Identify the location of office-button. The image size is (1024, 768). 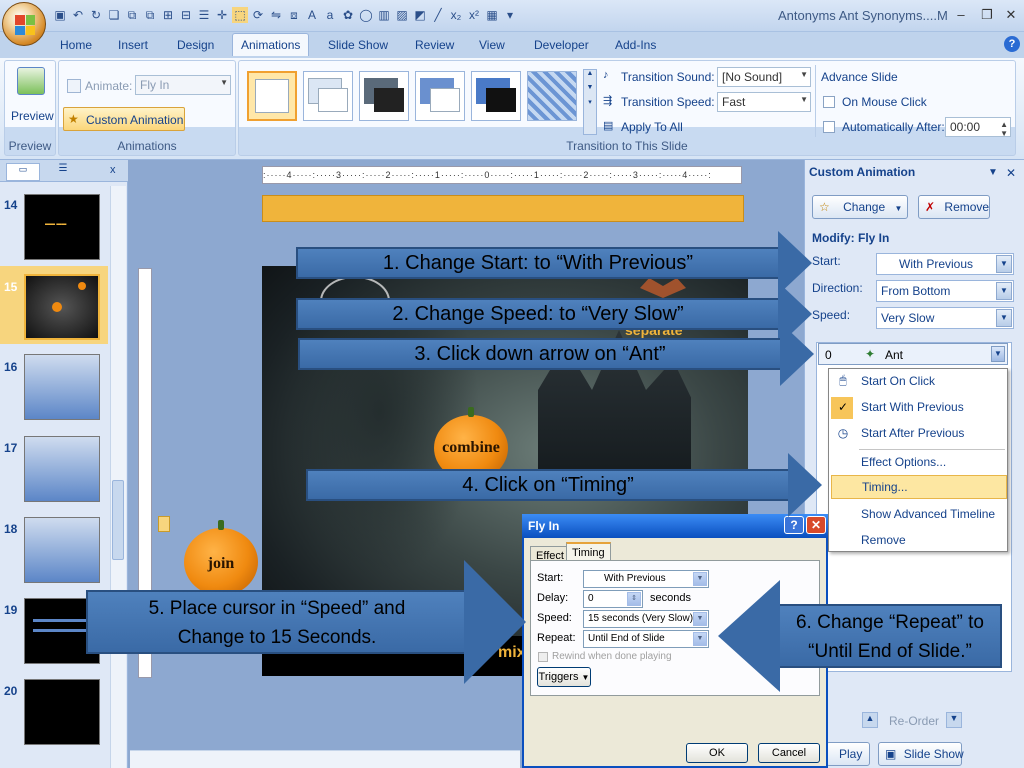
(24, 24).